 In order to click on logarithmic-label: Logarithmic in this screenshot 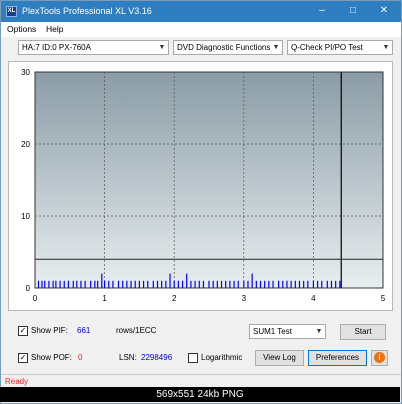, I will do `click(222, 357)`.